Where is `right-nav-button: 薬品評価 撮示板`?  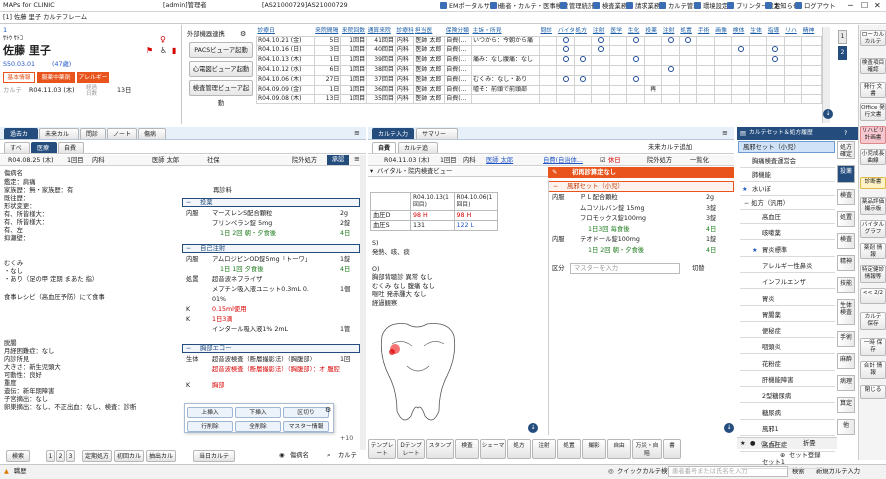 right-nav-button: 薬品評価 撮示板 is located at coordinates (873, 206).